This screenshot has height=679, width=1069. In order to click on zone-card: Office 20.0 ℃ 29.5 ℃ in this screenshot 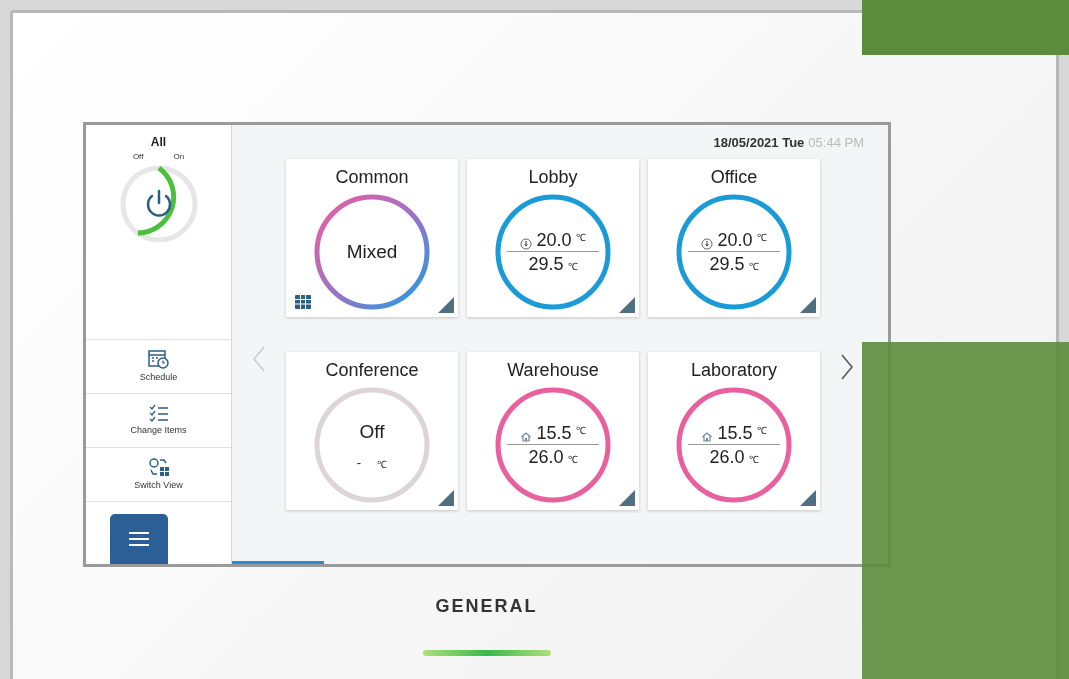, I will do `click(734, 238)`.